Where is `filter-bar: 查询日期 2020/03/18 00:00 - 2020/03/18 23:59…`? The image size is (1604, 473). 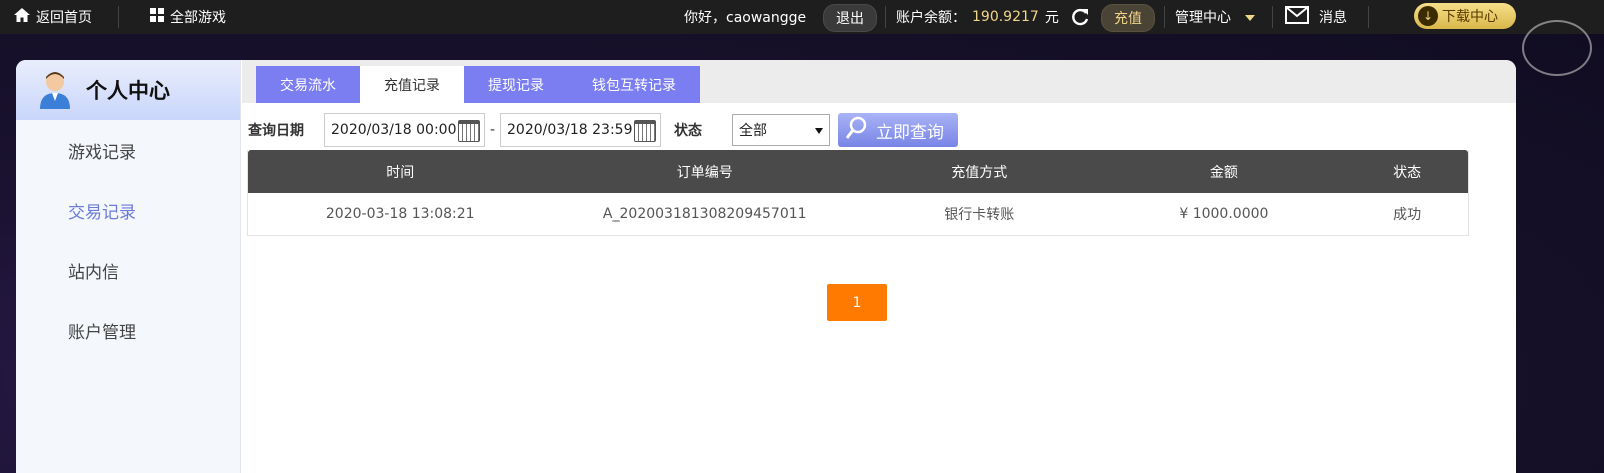
filter-bar: 查询日期 2020/03/18 00:00 - 2020/03/18 23:59… is located at coordinates (879, 130).